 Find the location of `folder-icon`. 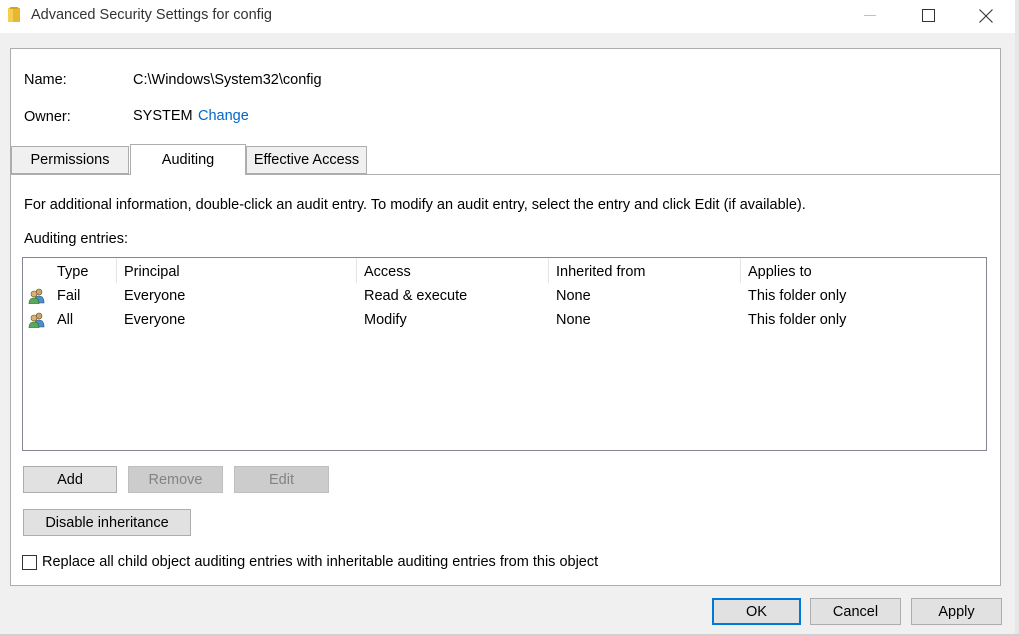

folder-icon is located at coordinates (14, 14).